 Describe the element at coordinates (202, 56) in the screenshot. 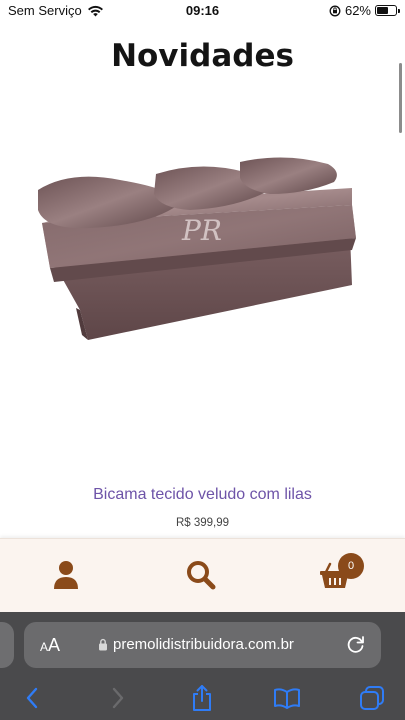

I see `page-title: Novidades` at that location.